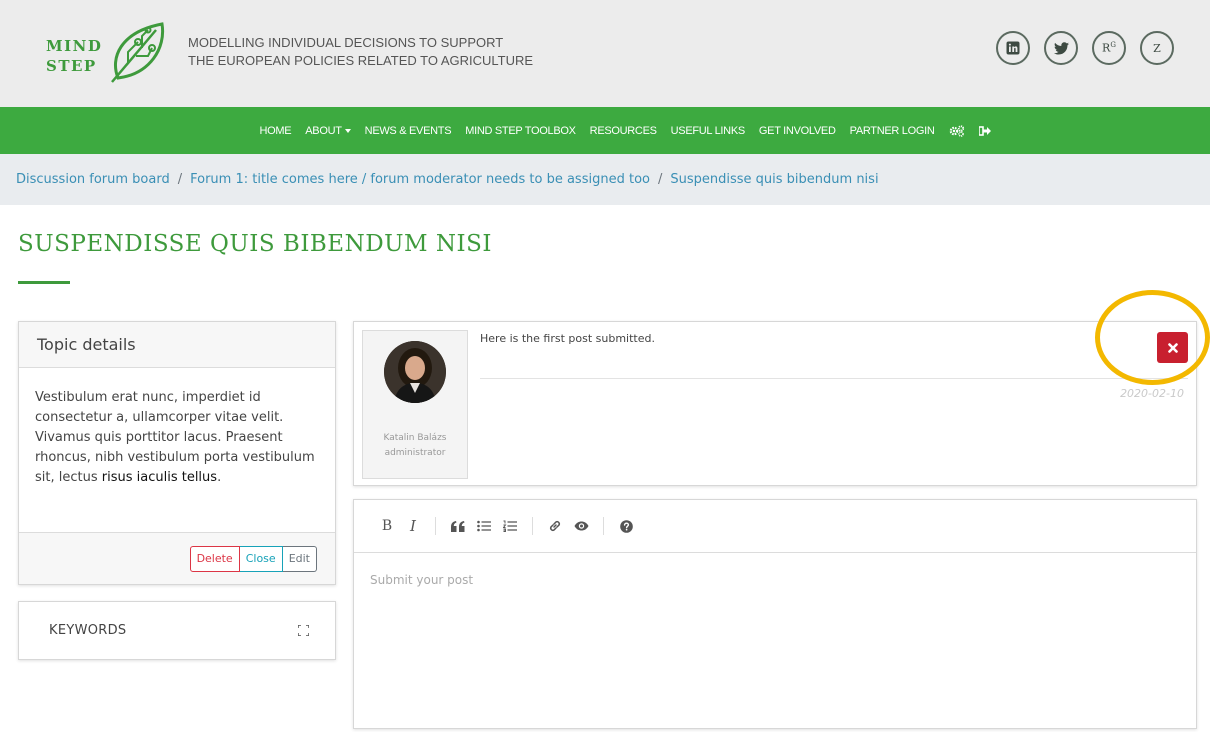 The height and width of the screenshot is (732, 1210). I want to click on logo-line-2: STEP, so click(71, 66).